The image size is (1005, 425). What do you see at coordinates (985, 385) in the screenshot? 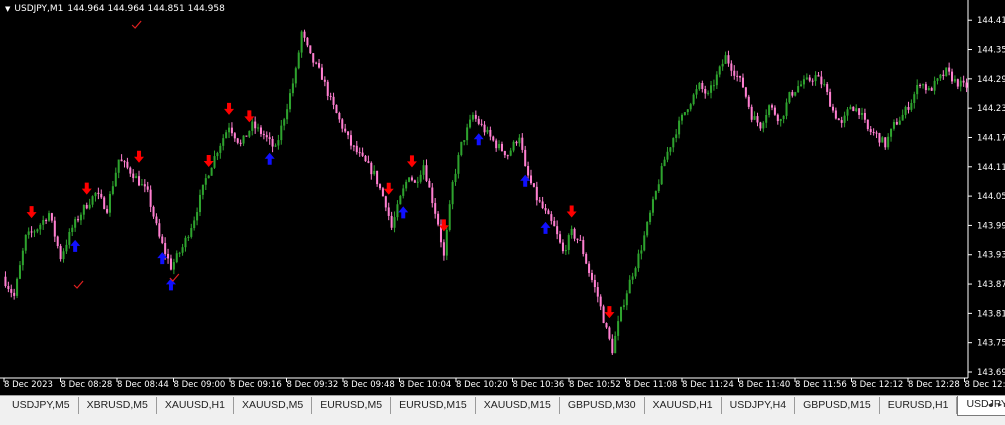
I see `x-tick-label: 8 Dec 12:44` at bounding box center [985, 385].